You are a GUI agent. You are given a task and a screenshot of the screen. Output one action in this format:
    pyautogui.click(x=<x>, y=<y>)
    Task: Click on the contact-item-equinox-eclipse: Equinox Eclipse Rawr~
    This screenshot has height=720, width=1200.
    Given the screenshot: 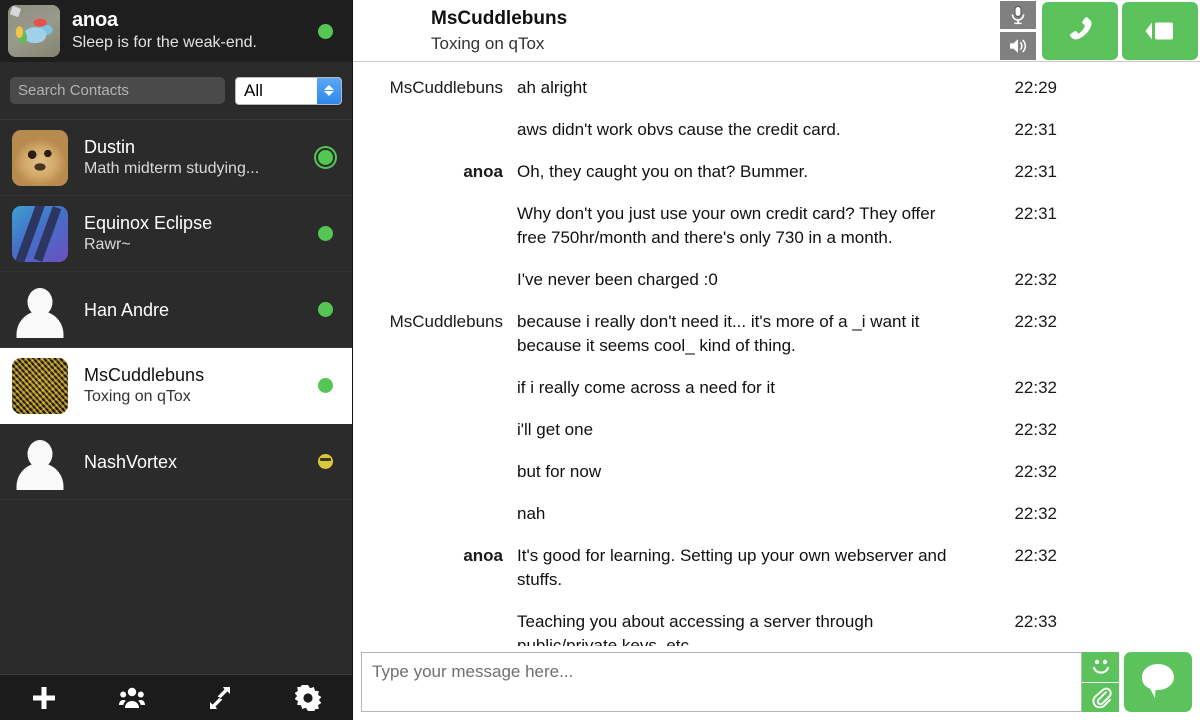 What is the action you would take?
    pyautogui.click(x=176, y=234)
    